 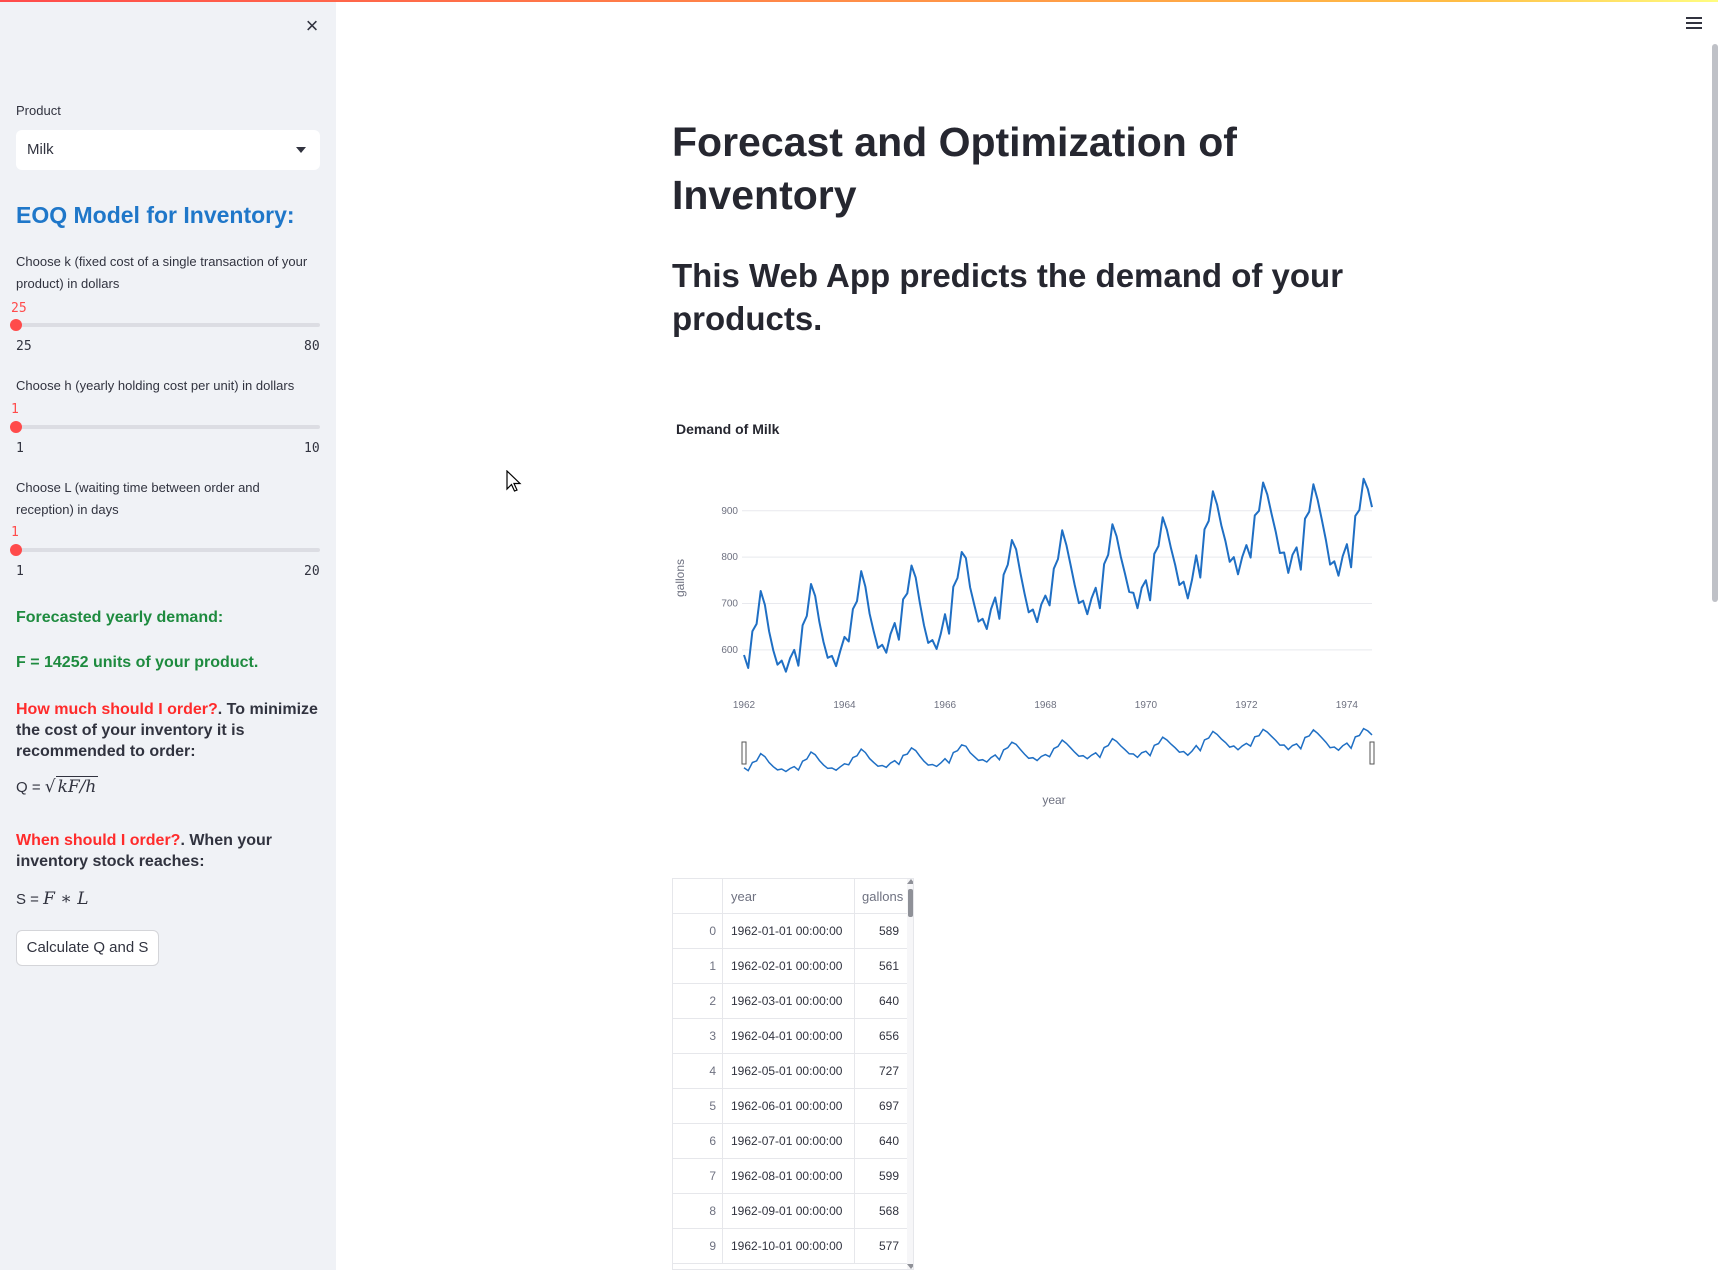 I want to click on table-row: 6 1962-07-01 00:00:00 640, so click(x=793, y=1141).